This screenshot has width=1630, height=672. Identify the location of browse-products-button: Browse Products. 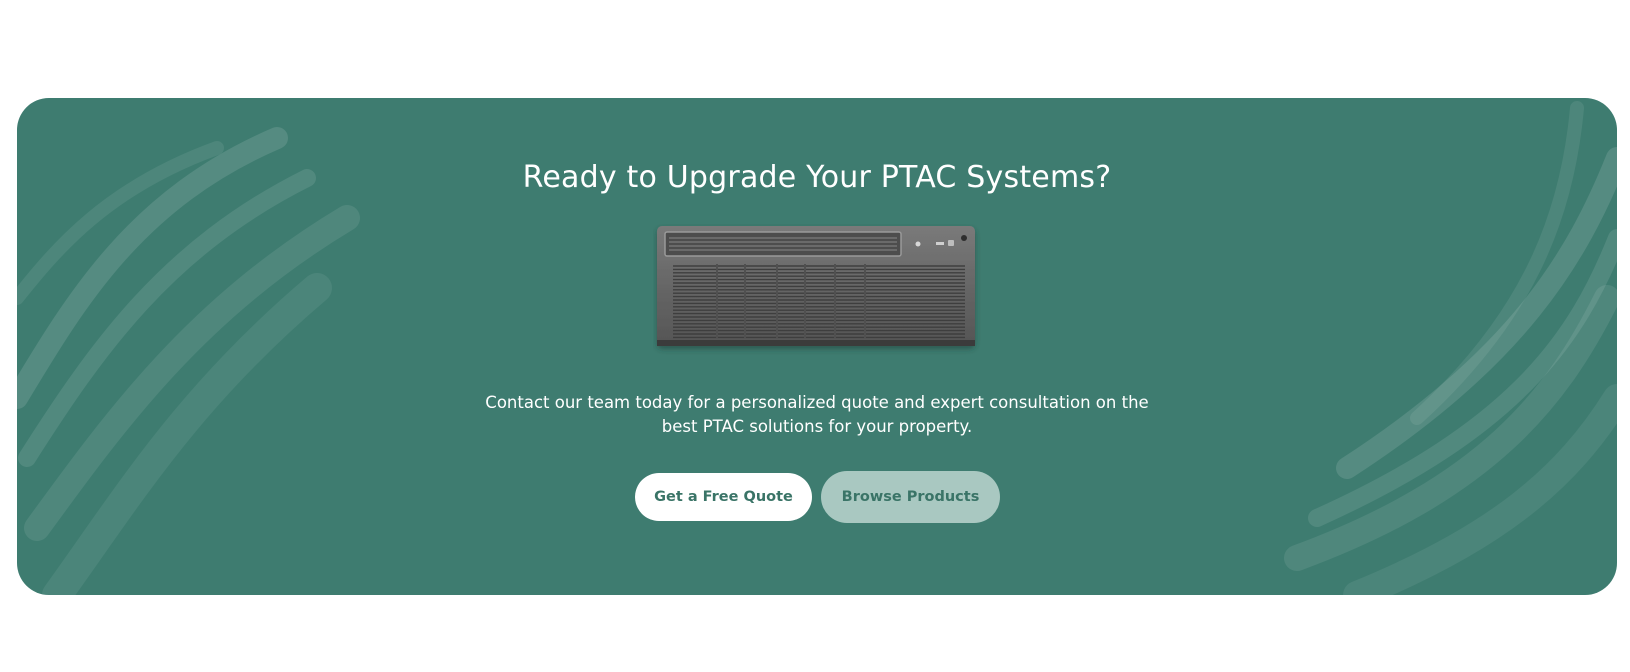
(910, 497).